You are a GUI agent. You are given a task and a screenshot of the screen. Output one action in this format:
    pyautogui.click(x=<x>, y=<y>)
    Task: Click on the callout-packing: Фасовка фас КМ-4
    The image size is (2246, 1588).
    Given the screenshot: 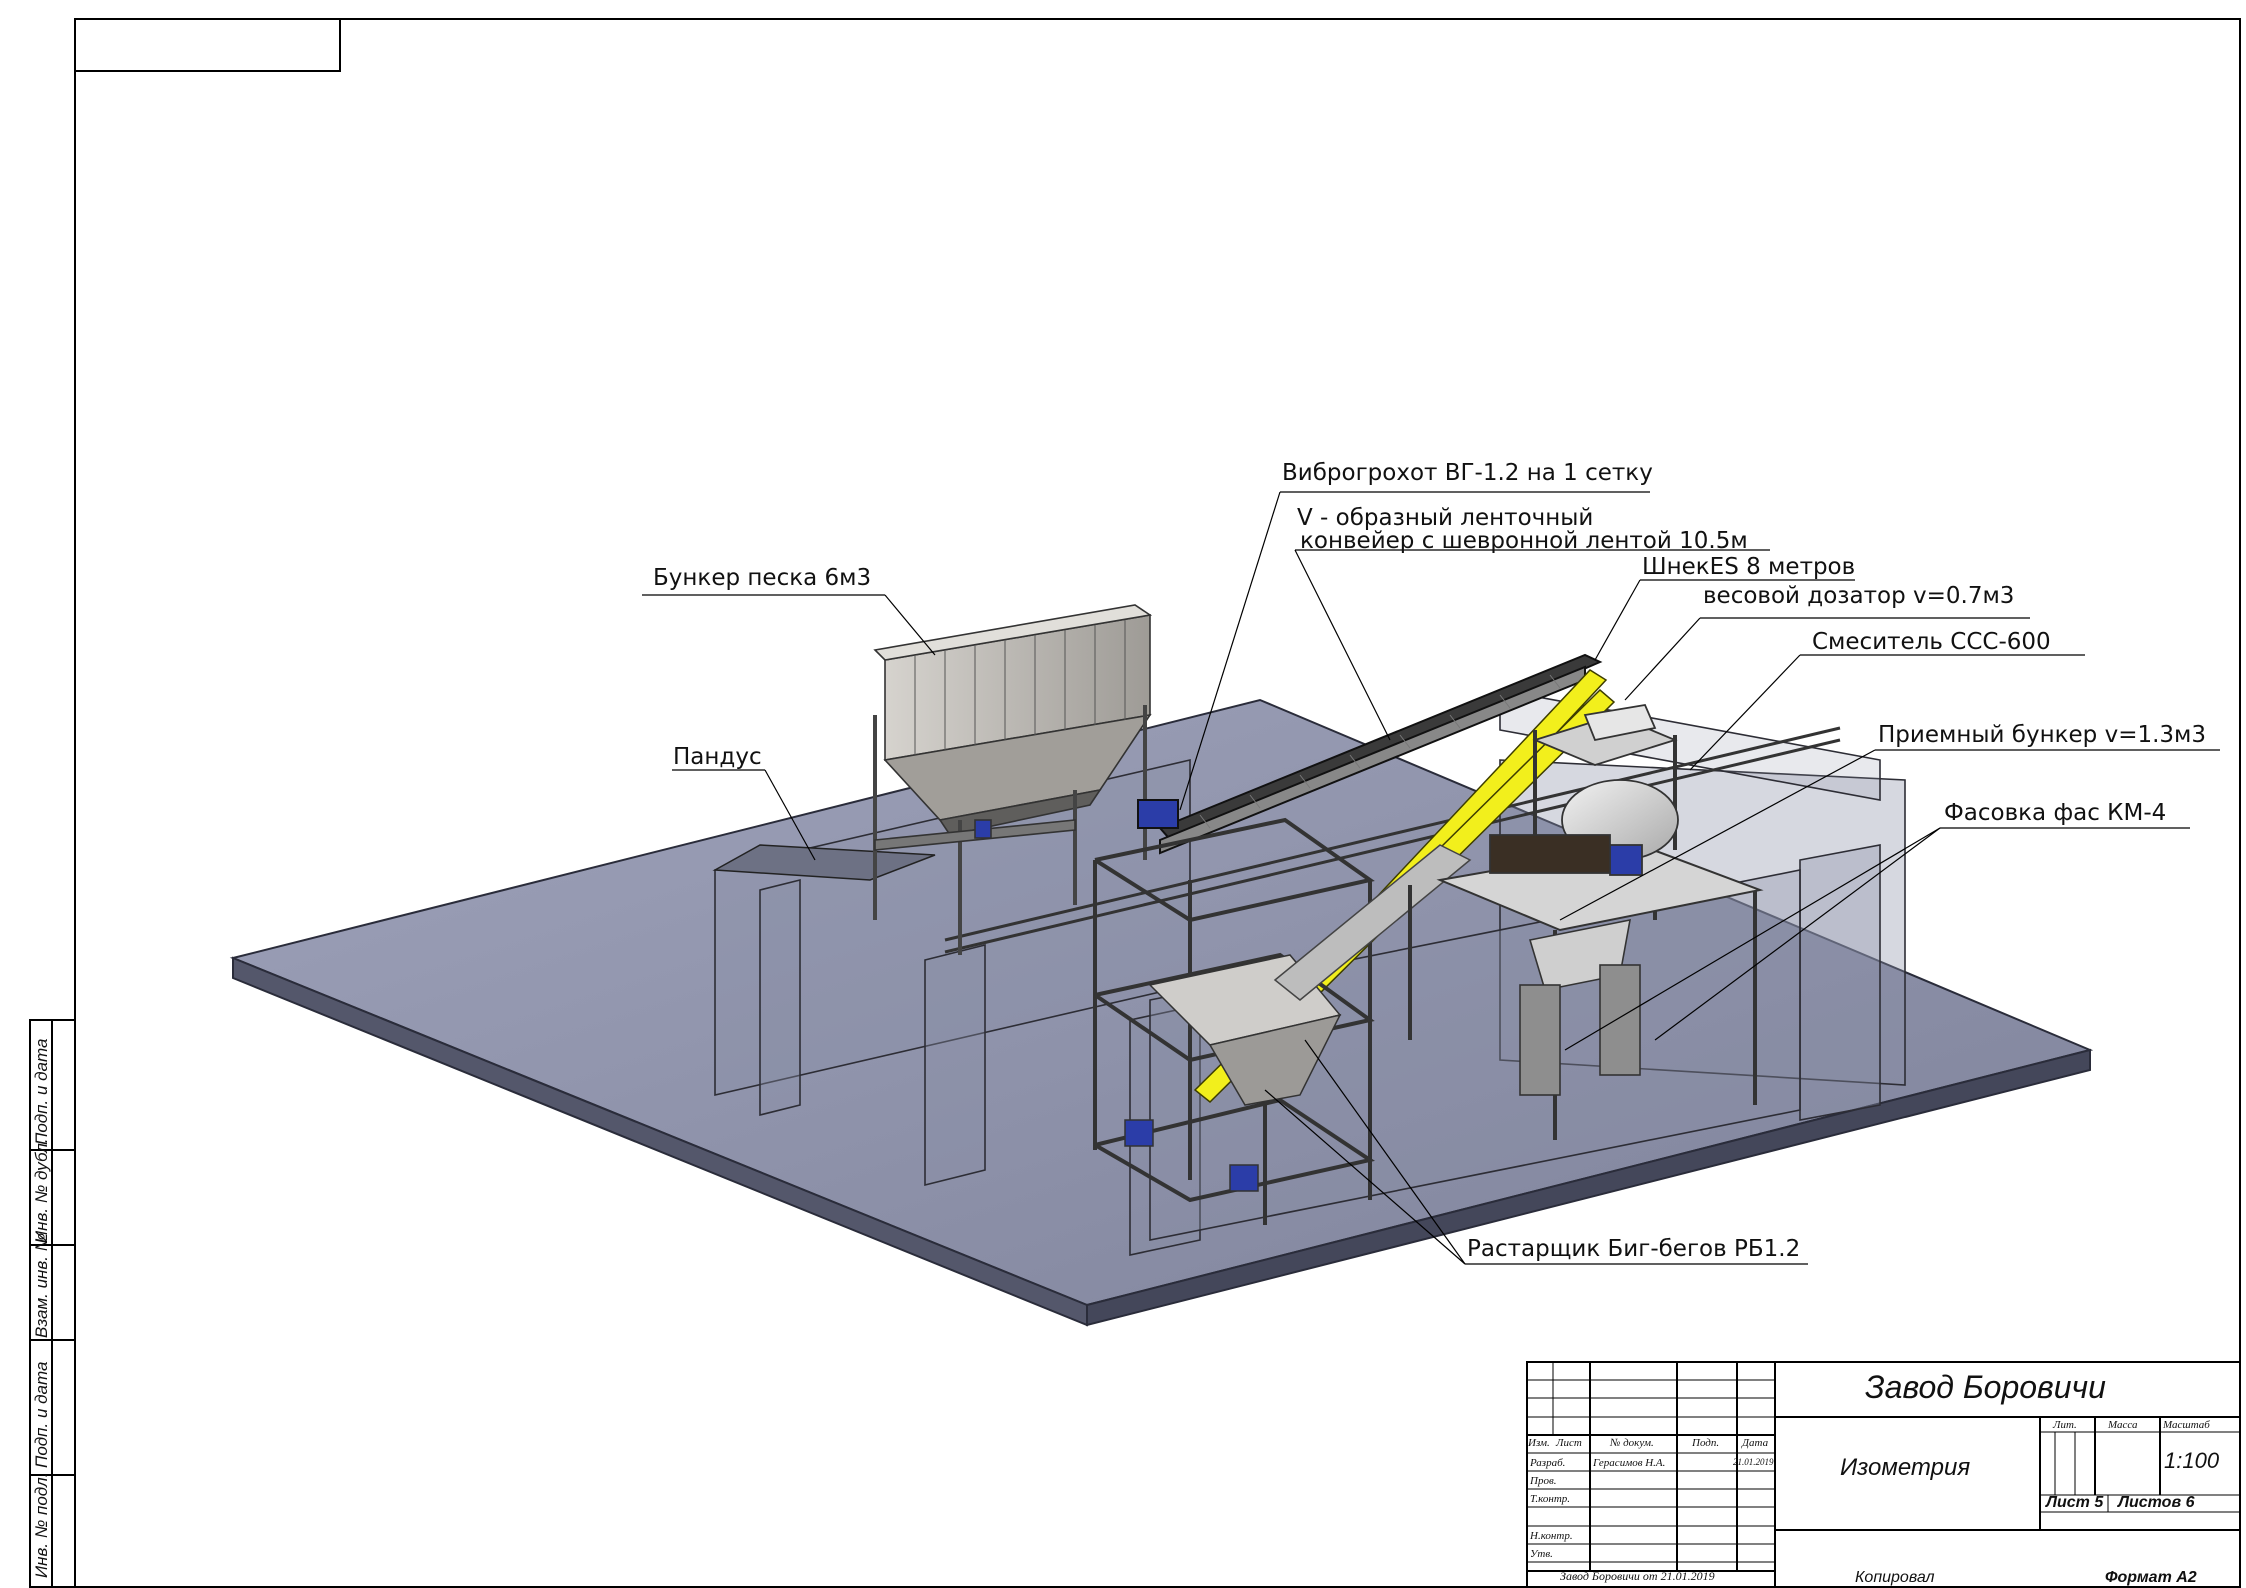 What is the action you would take?
    pyautogui.click(x=2055, y=813)
    